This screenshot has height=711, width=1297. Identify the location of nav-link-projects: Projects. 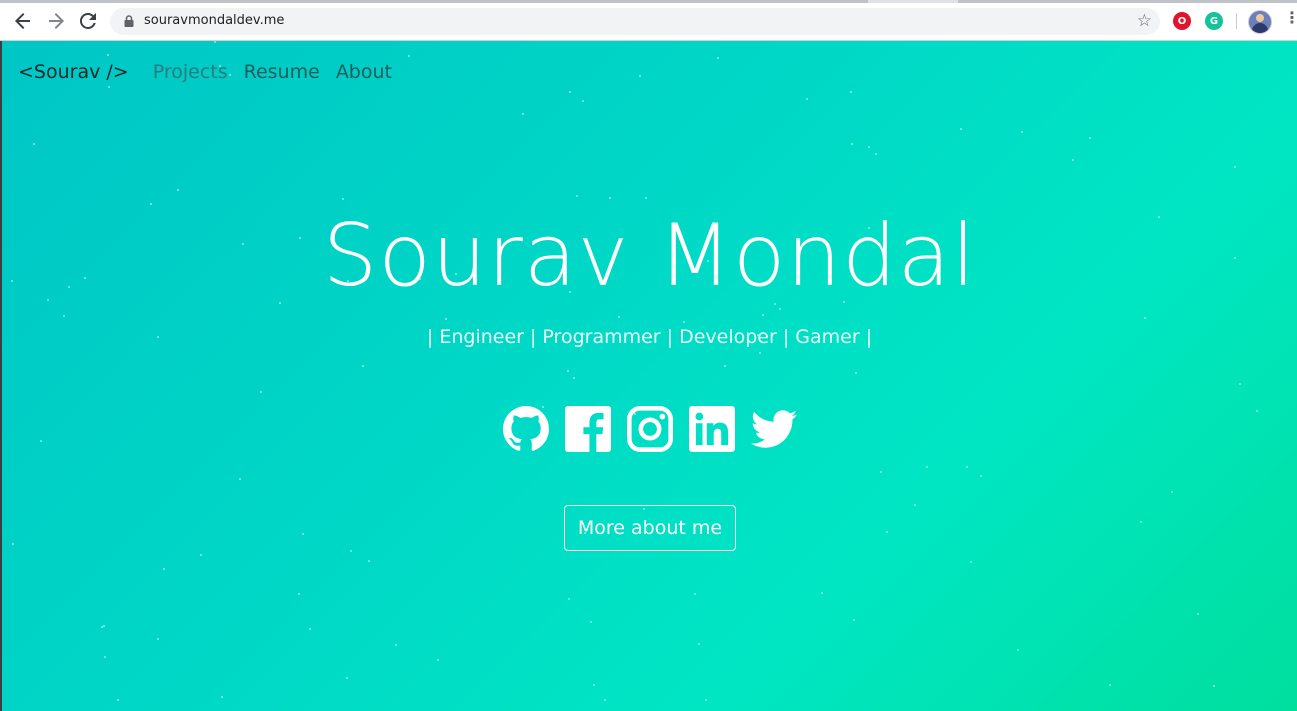
(190, 72).